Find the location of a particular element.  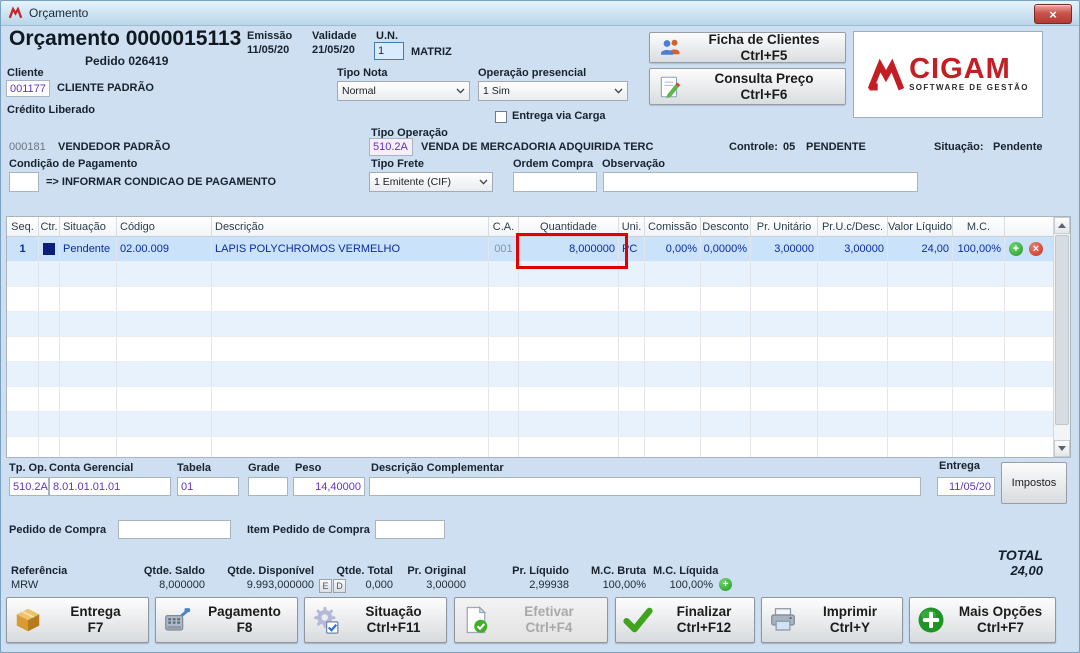

page-title: Orçamento 0000015113 is located at coordinates (125, 38).